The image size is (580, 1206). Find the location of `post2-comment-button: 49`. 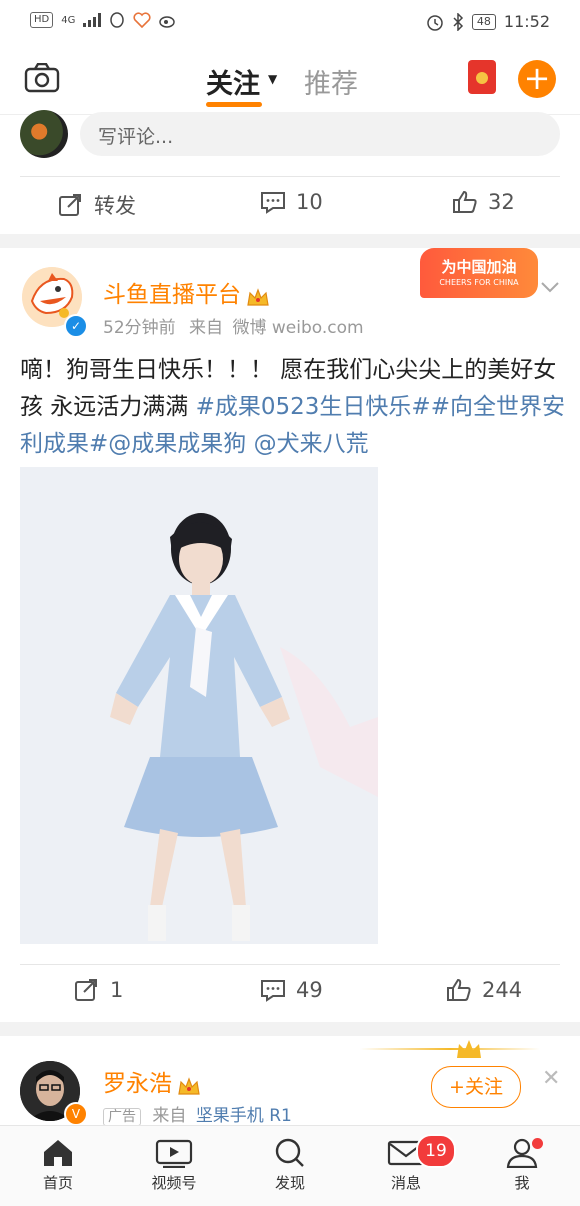

post2-comment-button: 49 is located at coordinates (291, 990).